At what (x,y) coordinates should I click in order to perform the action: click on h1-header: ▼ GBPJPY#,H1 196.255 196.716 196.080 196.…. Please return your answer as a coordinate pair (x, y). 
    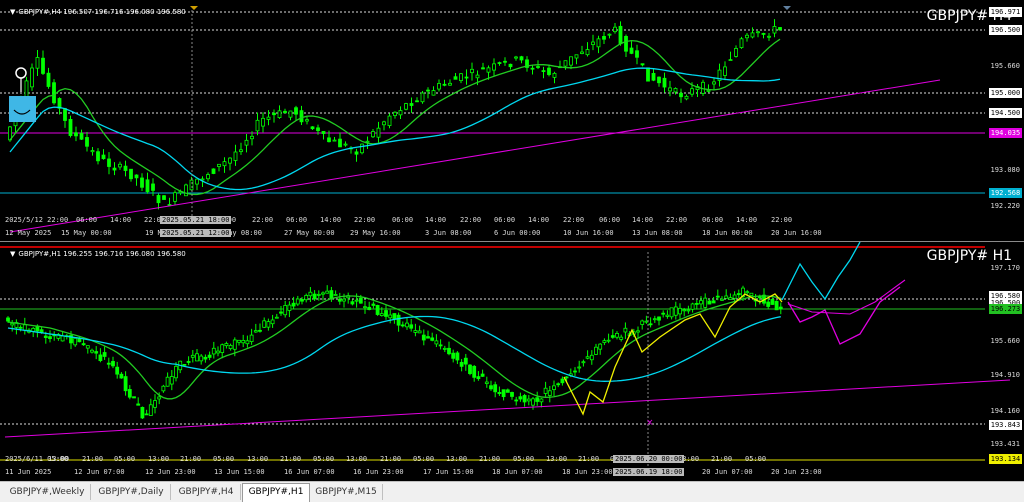
    Looking at the image, I should click on (98, 254).